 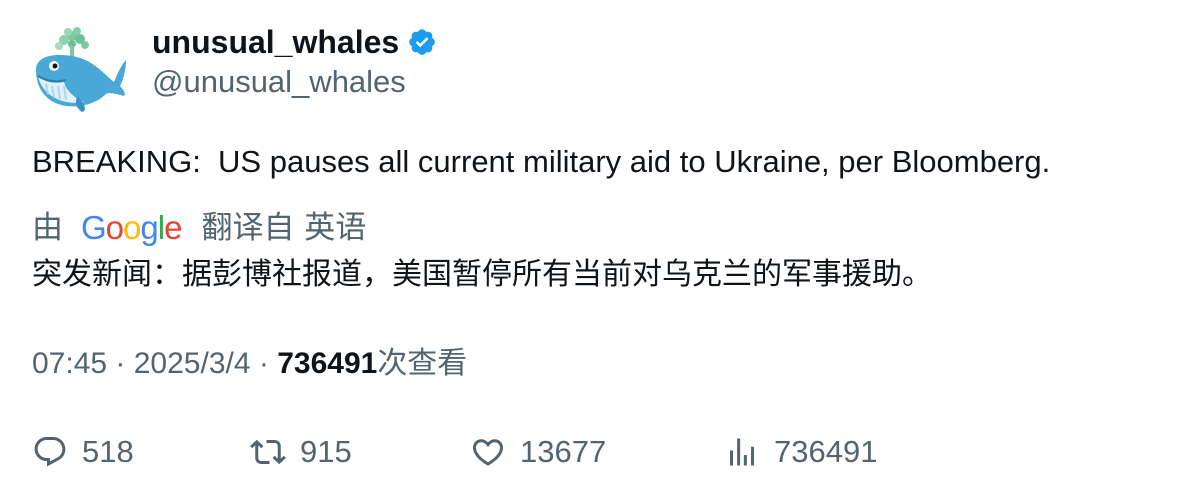 What do you see at coordinates (131, 227) in the screenshot?
I see `google-logo: Google` at bounding box center [131, 227].